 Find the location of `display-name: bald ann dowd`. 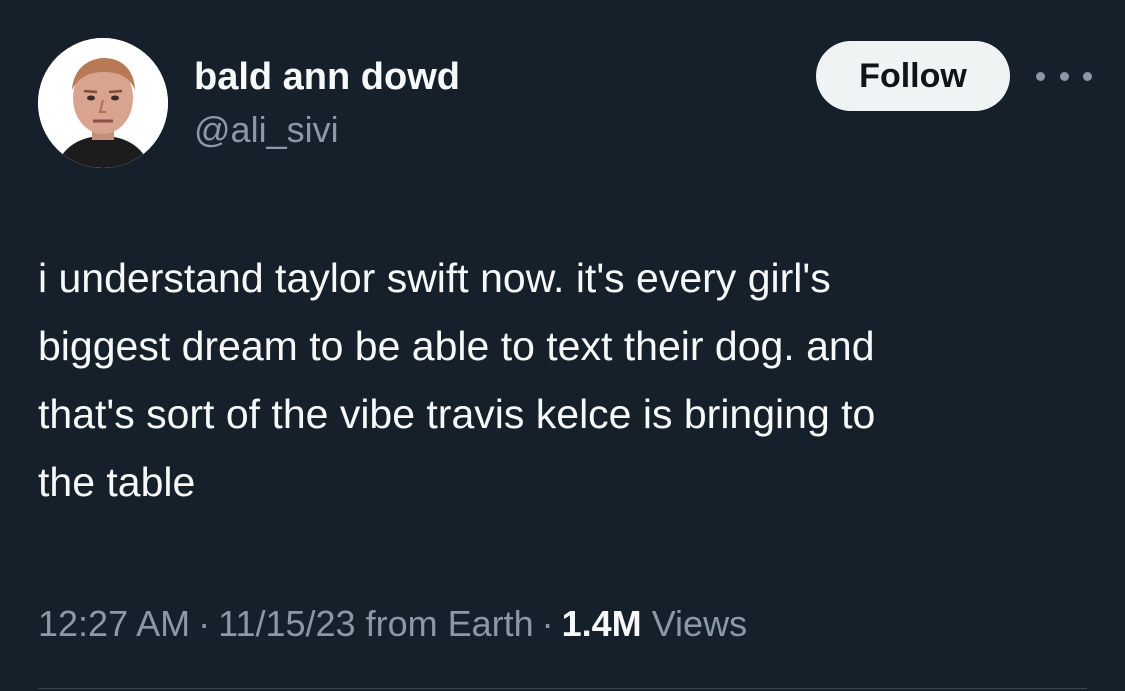

display-name: bald ann dowd is located at coordinates (327, 77).